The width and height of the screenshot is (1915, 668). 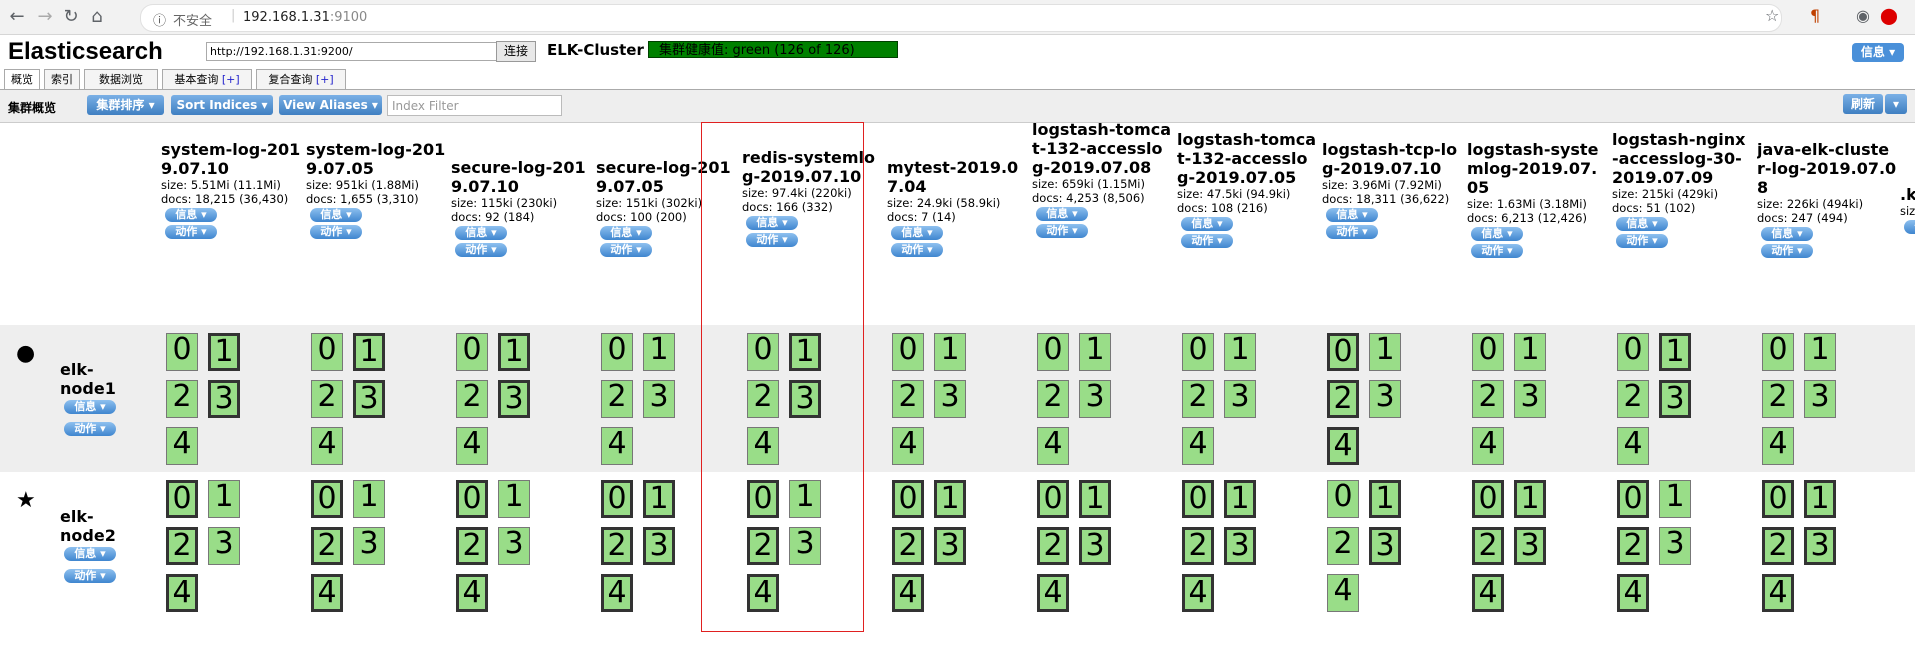 I want to click on connect-button: 连接, so click(x=516, y=51).